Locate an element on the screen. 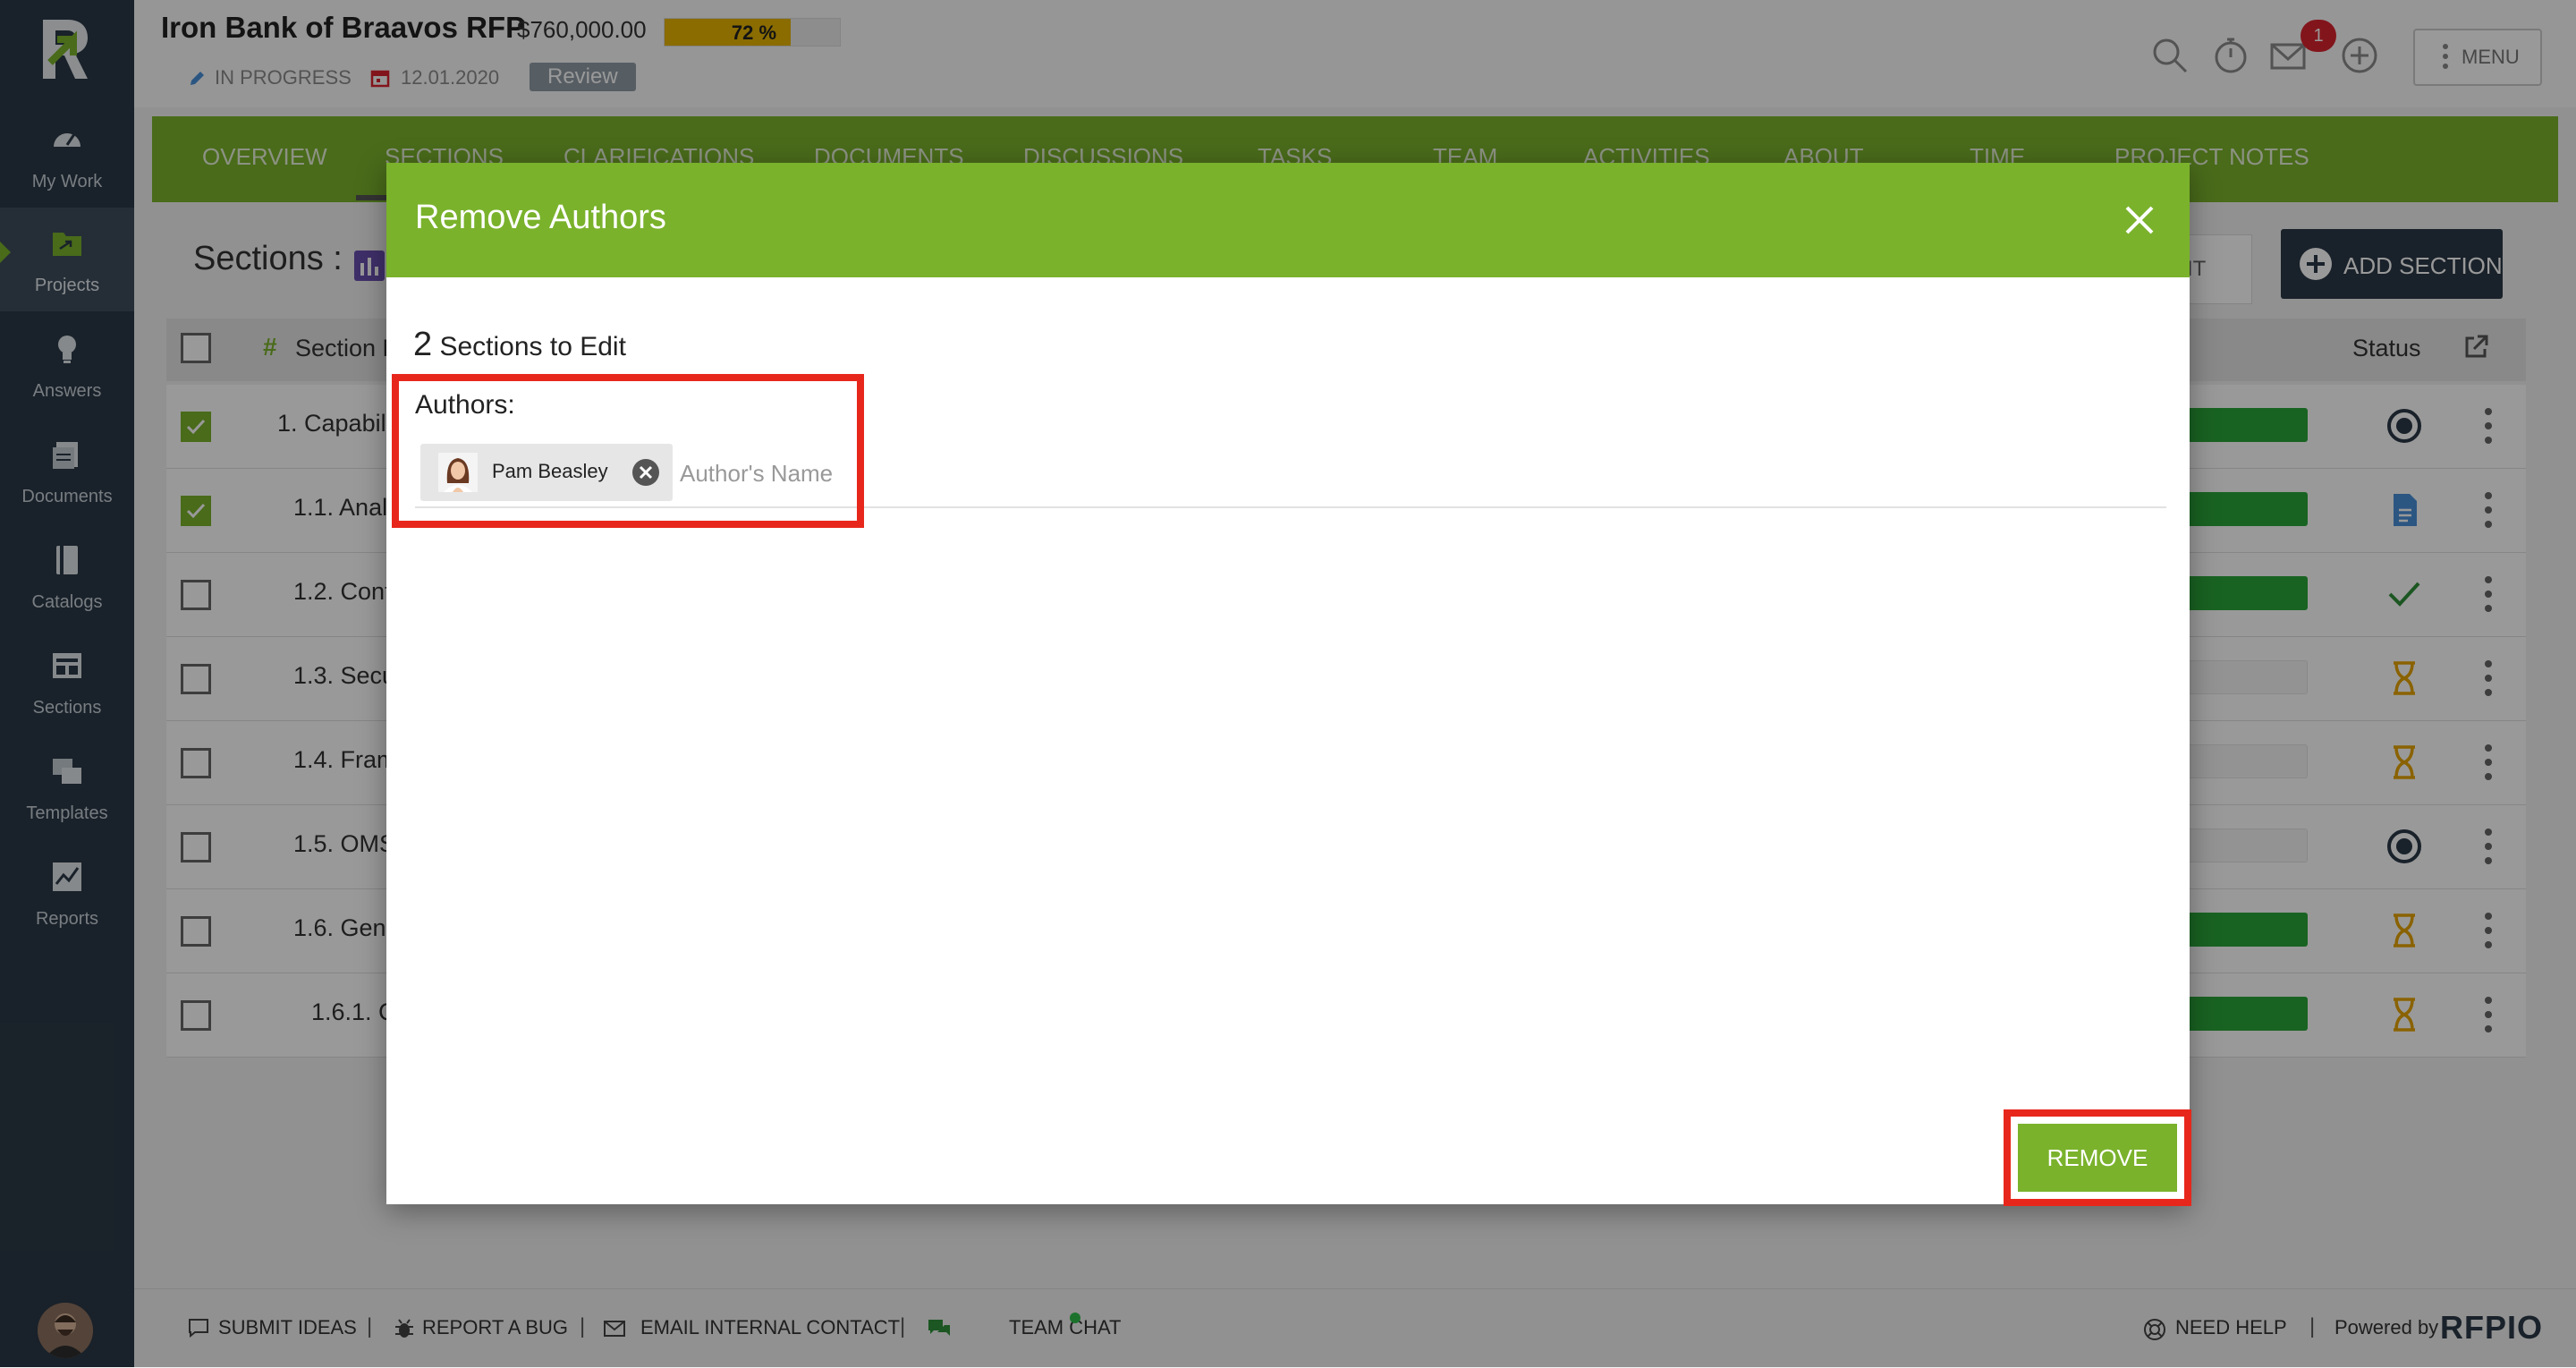 The width and height of the screenshot is (2576, 1368). remove-button: REMOVE is located at coordinates (2097, 1158).